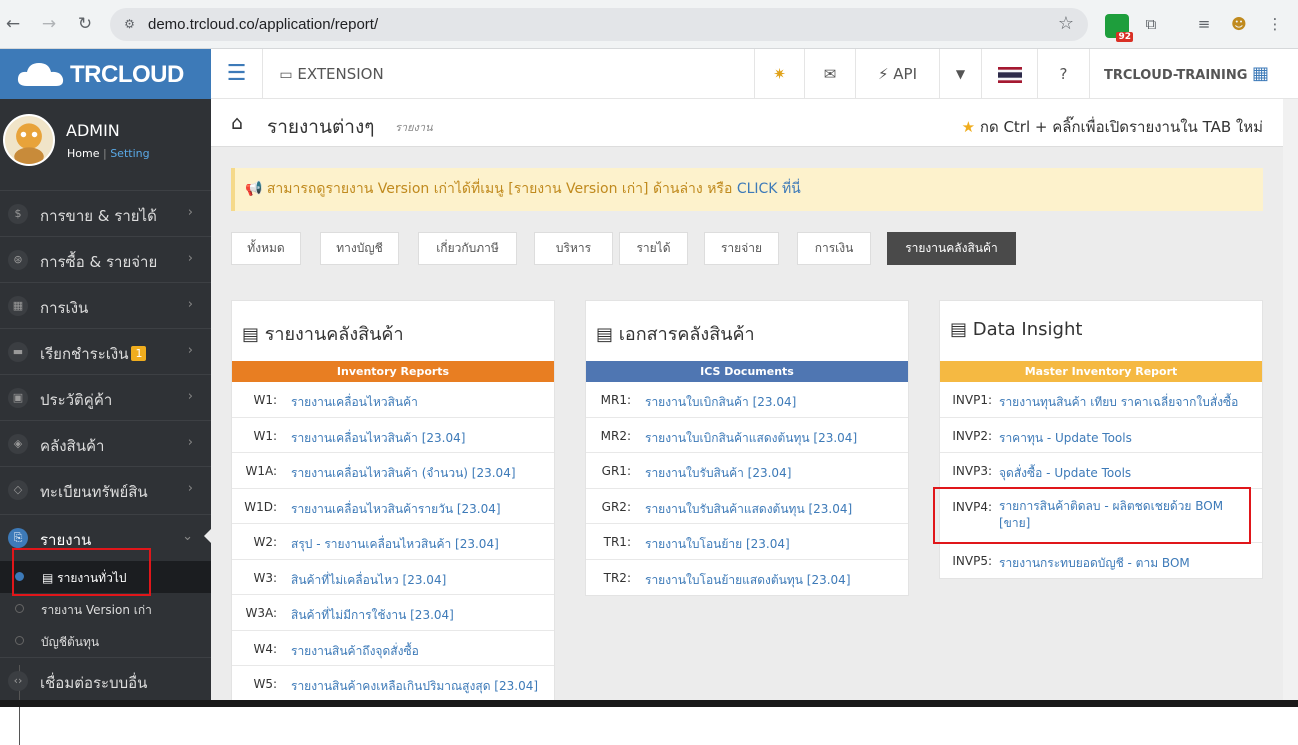 Image resolution: width=1298 pixels, height=745 pixels. What do you see at coordinates (105, 74) in the screenshot?
I see `brand-logo: TRCLOUD` at bounding box center [105, 74].